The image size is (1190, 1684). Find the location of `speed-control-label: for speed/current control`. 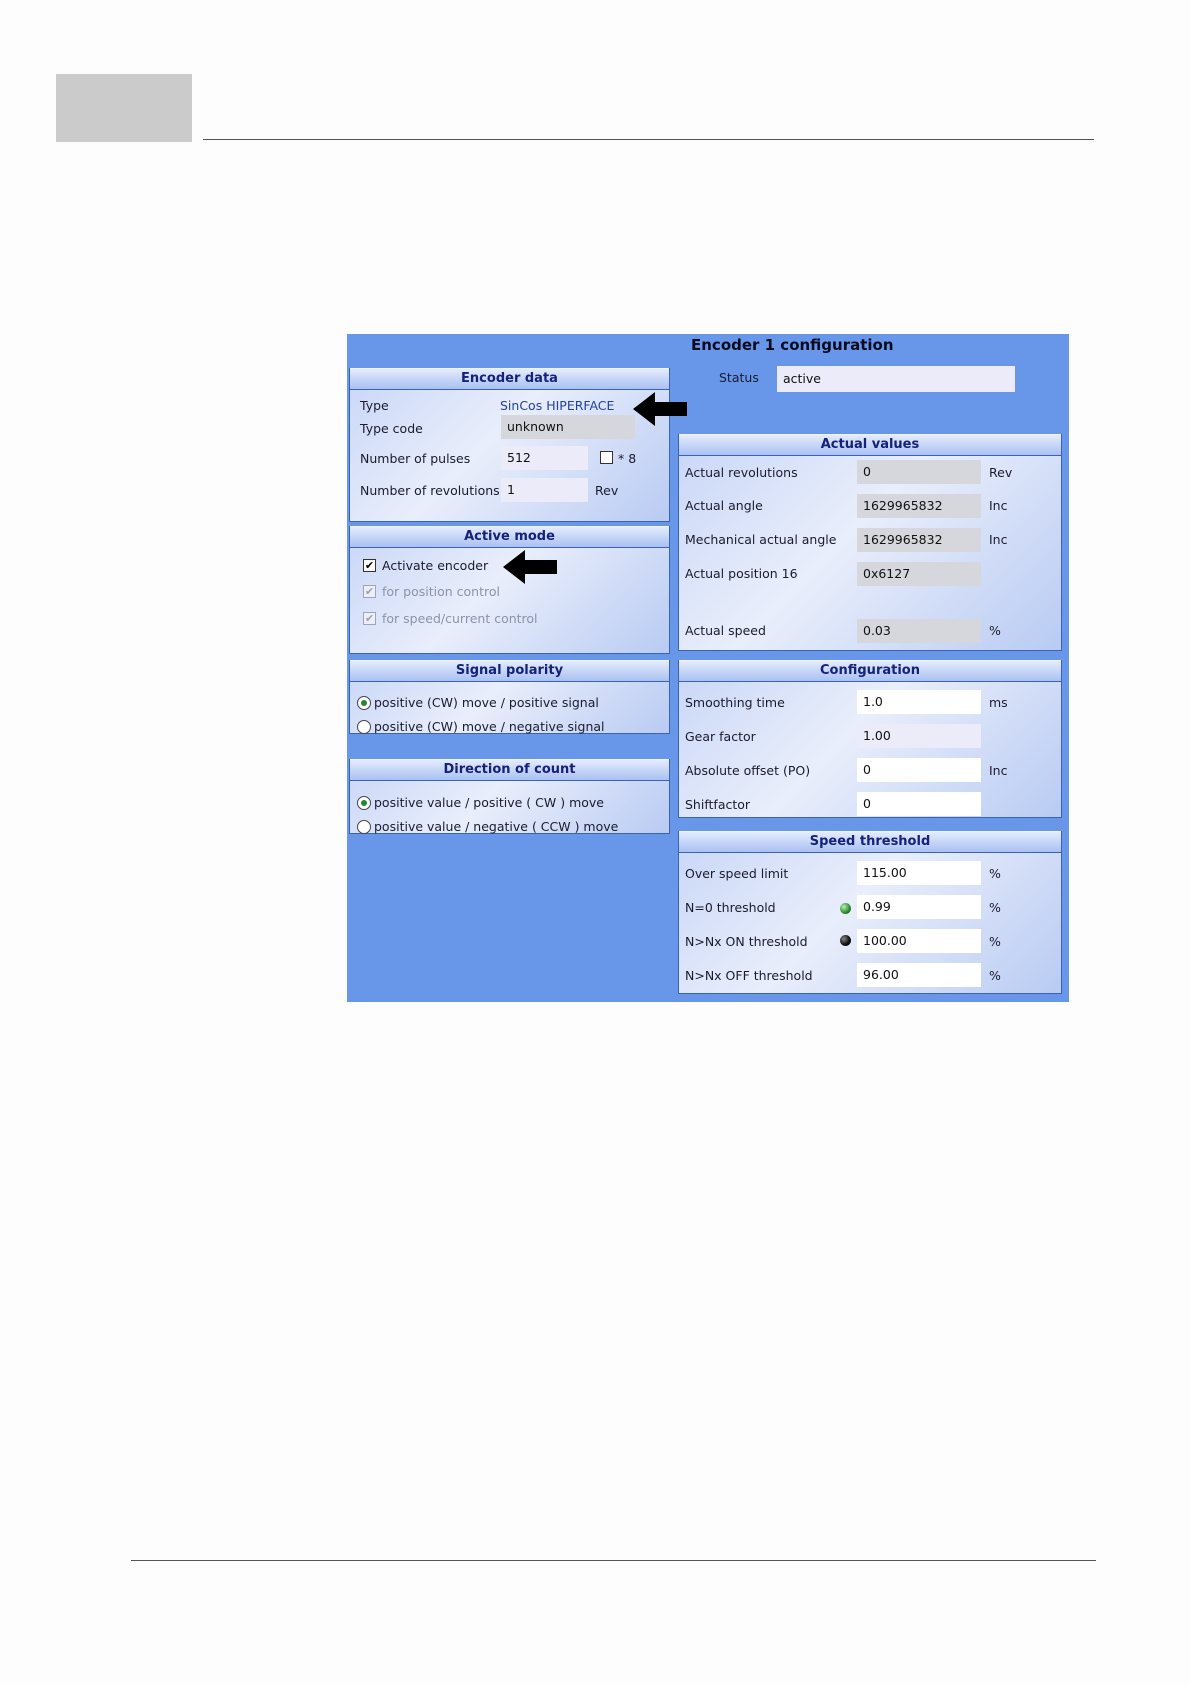

speed-control-label: for speed/current control is located at coordinates (460, 618).